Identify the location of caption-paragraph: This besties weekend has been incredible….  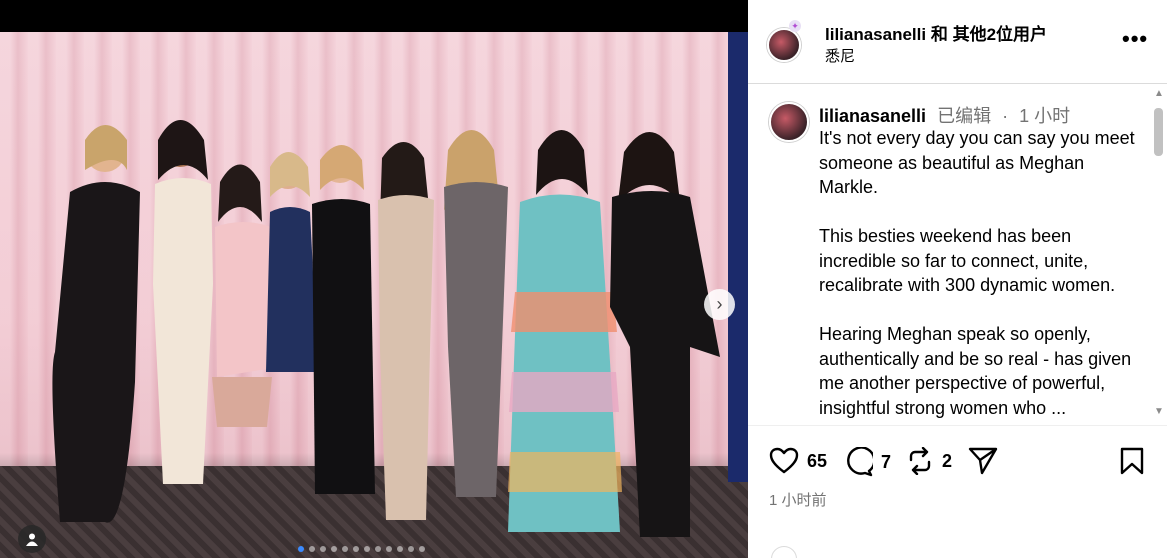
(967, 260).